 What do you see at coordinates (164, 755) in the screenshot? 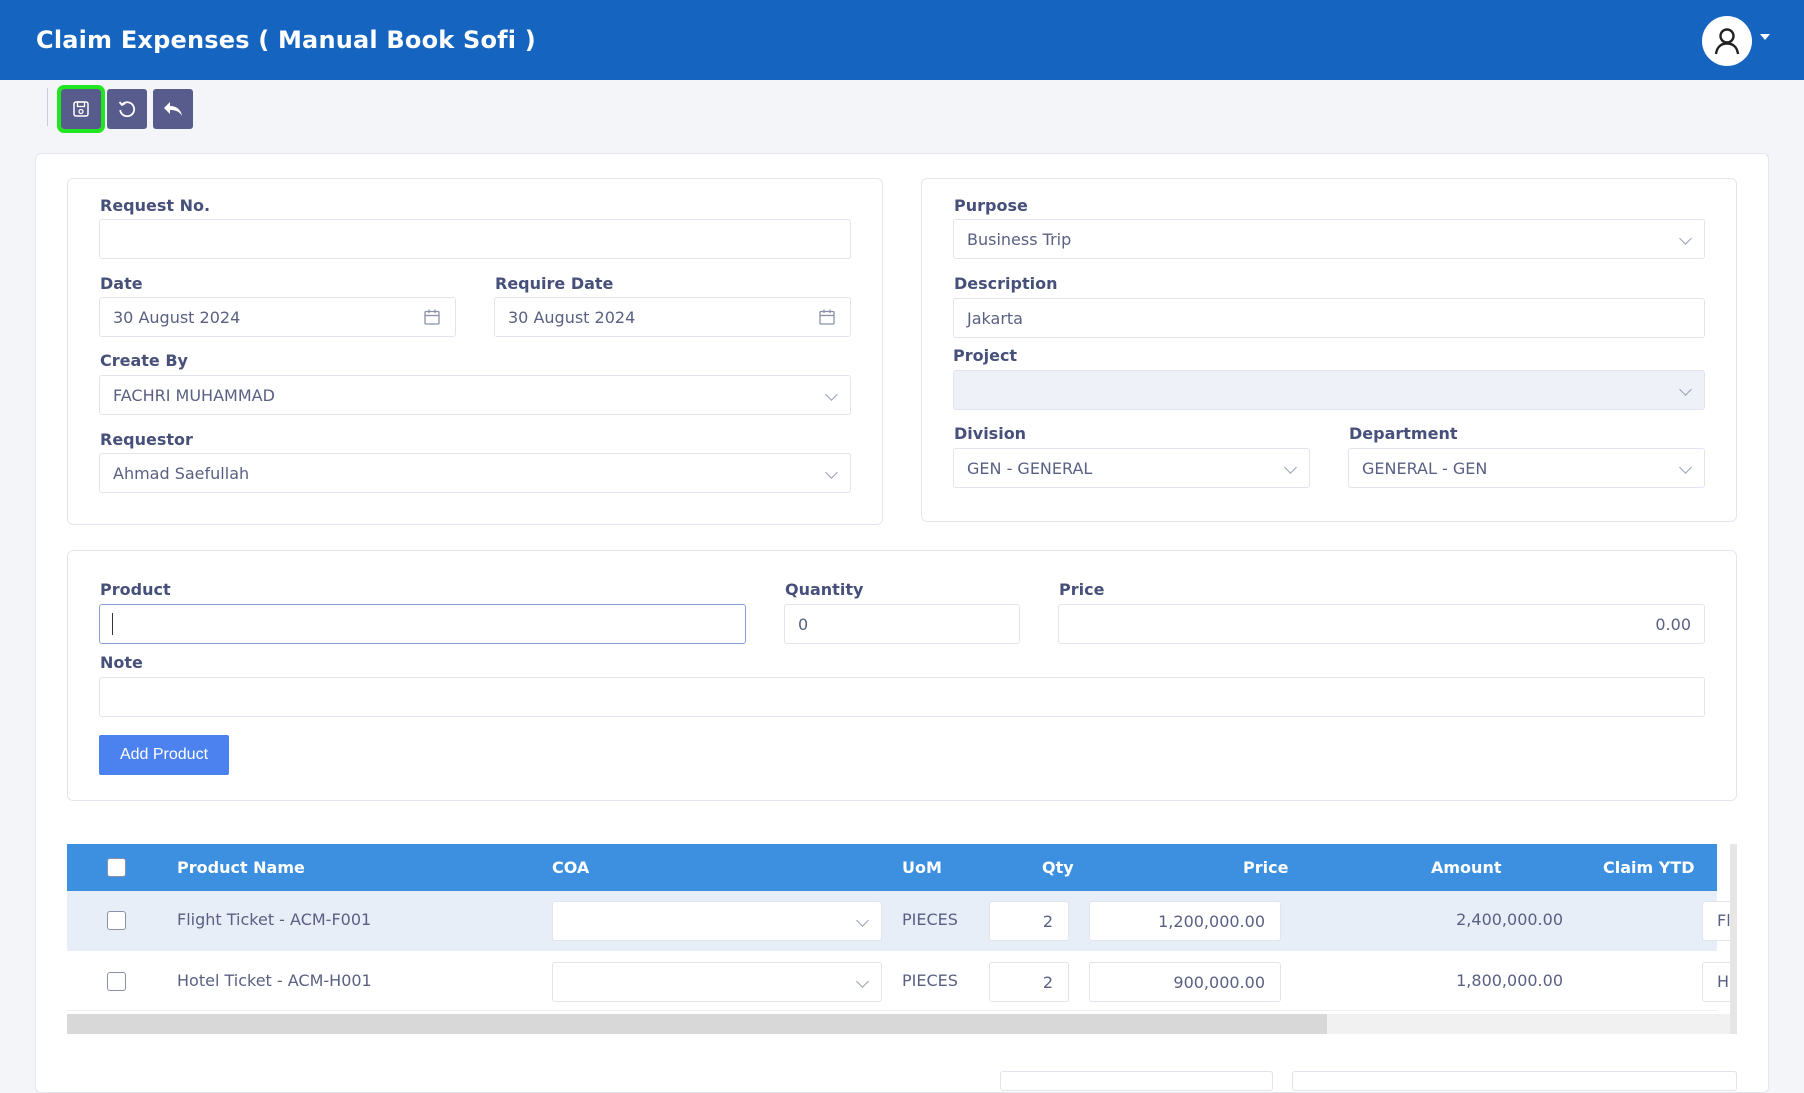
I see `add-product-button: Add Product` at bounding box center [164, 755].